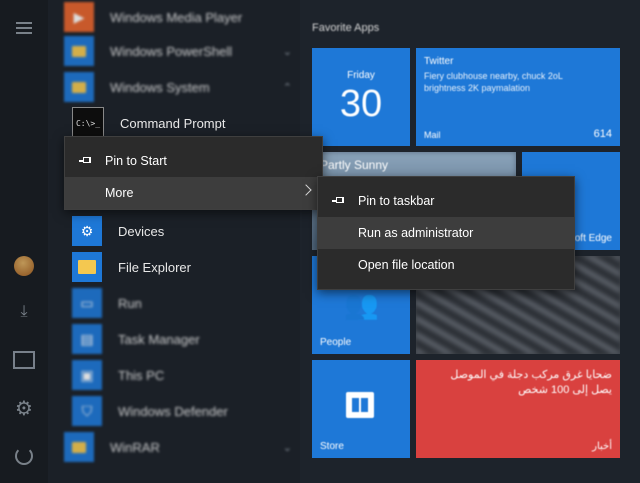  Describe the element at coordinates (287, 87) in the screenshot. I see `chevron-up-icon: ⌃` at that location.